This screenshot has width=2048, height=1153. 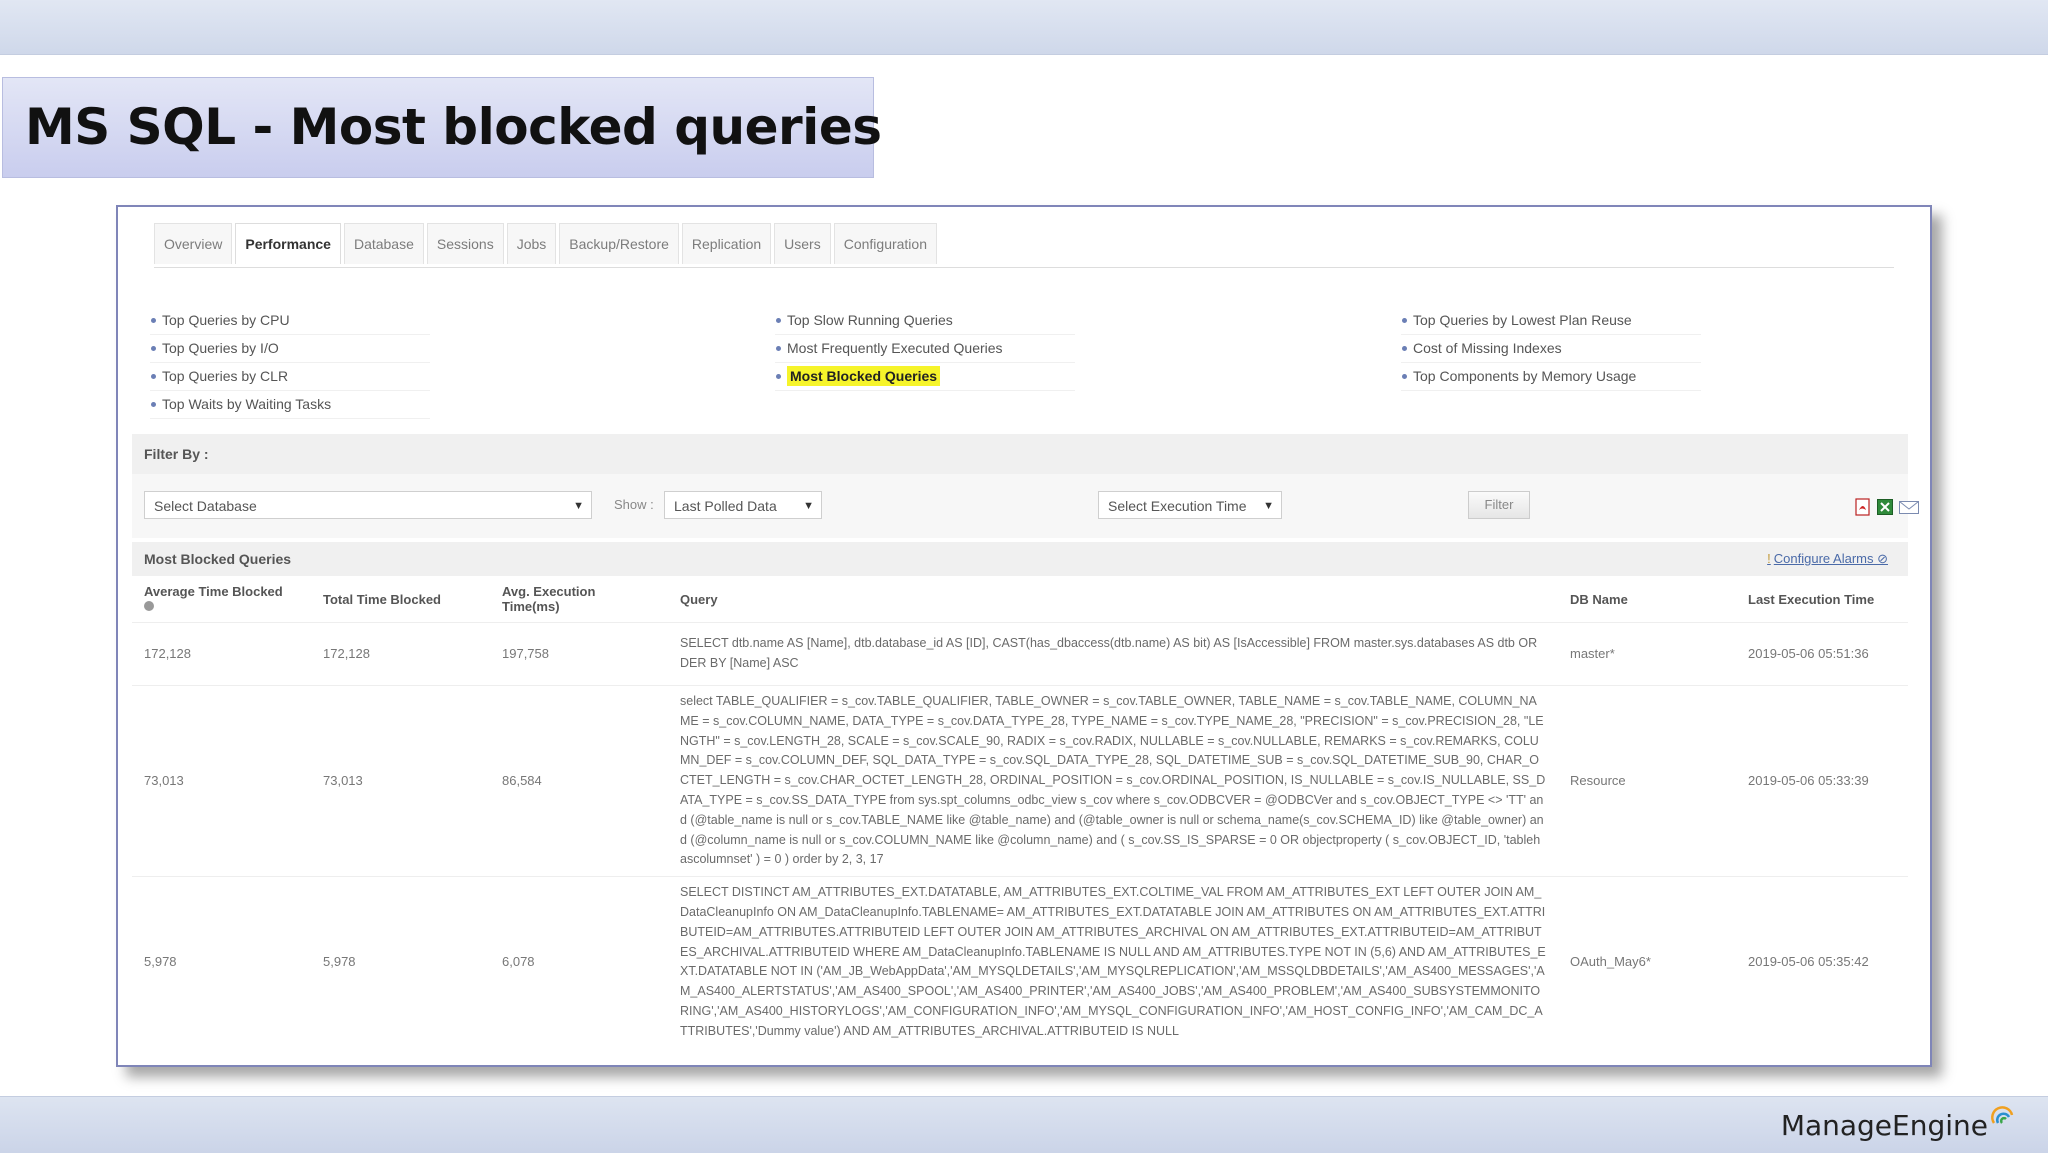 What do you see at coordinates (864, 376) in the screenshot?
I see `highlighted-link-label: Most Blocked Queries` at bounding box center [864, 376].